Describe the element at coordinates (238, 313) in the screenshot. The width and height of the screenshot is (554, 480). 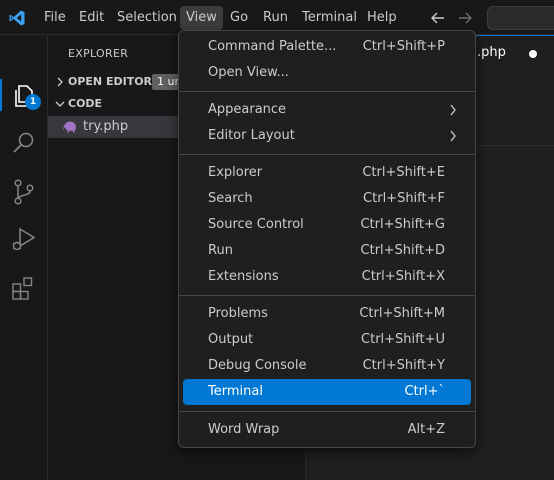
I see `menu-item-label: Problems` at that location.